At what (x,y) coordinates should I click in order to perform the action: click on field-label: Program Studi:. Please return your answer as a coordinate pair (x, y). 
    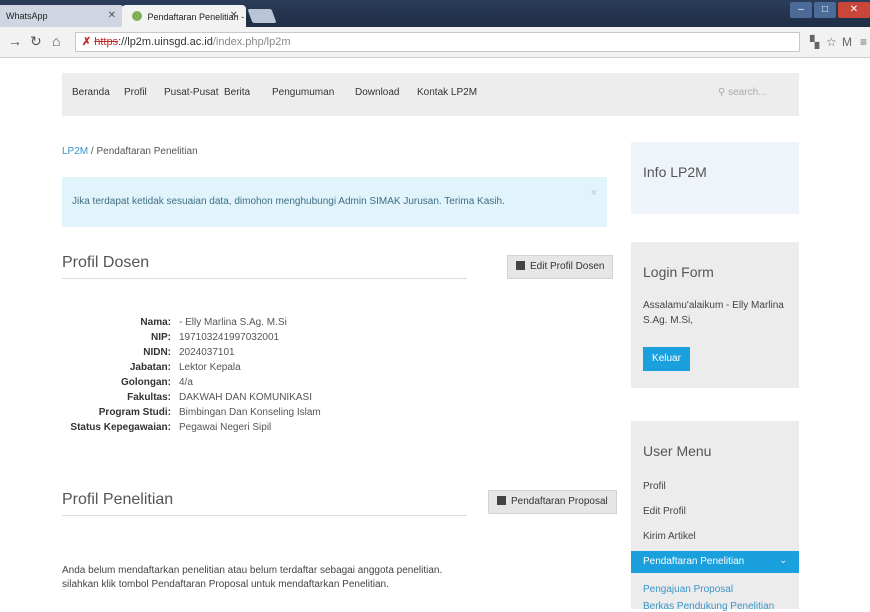
    Looking at the image, I should click on (134, 412).